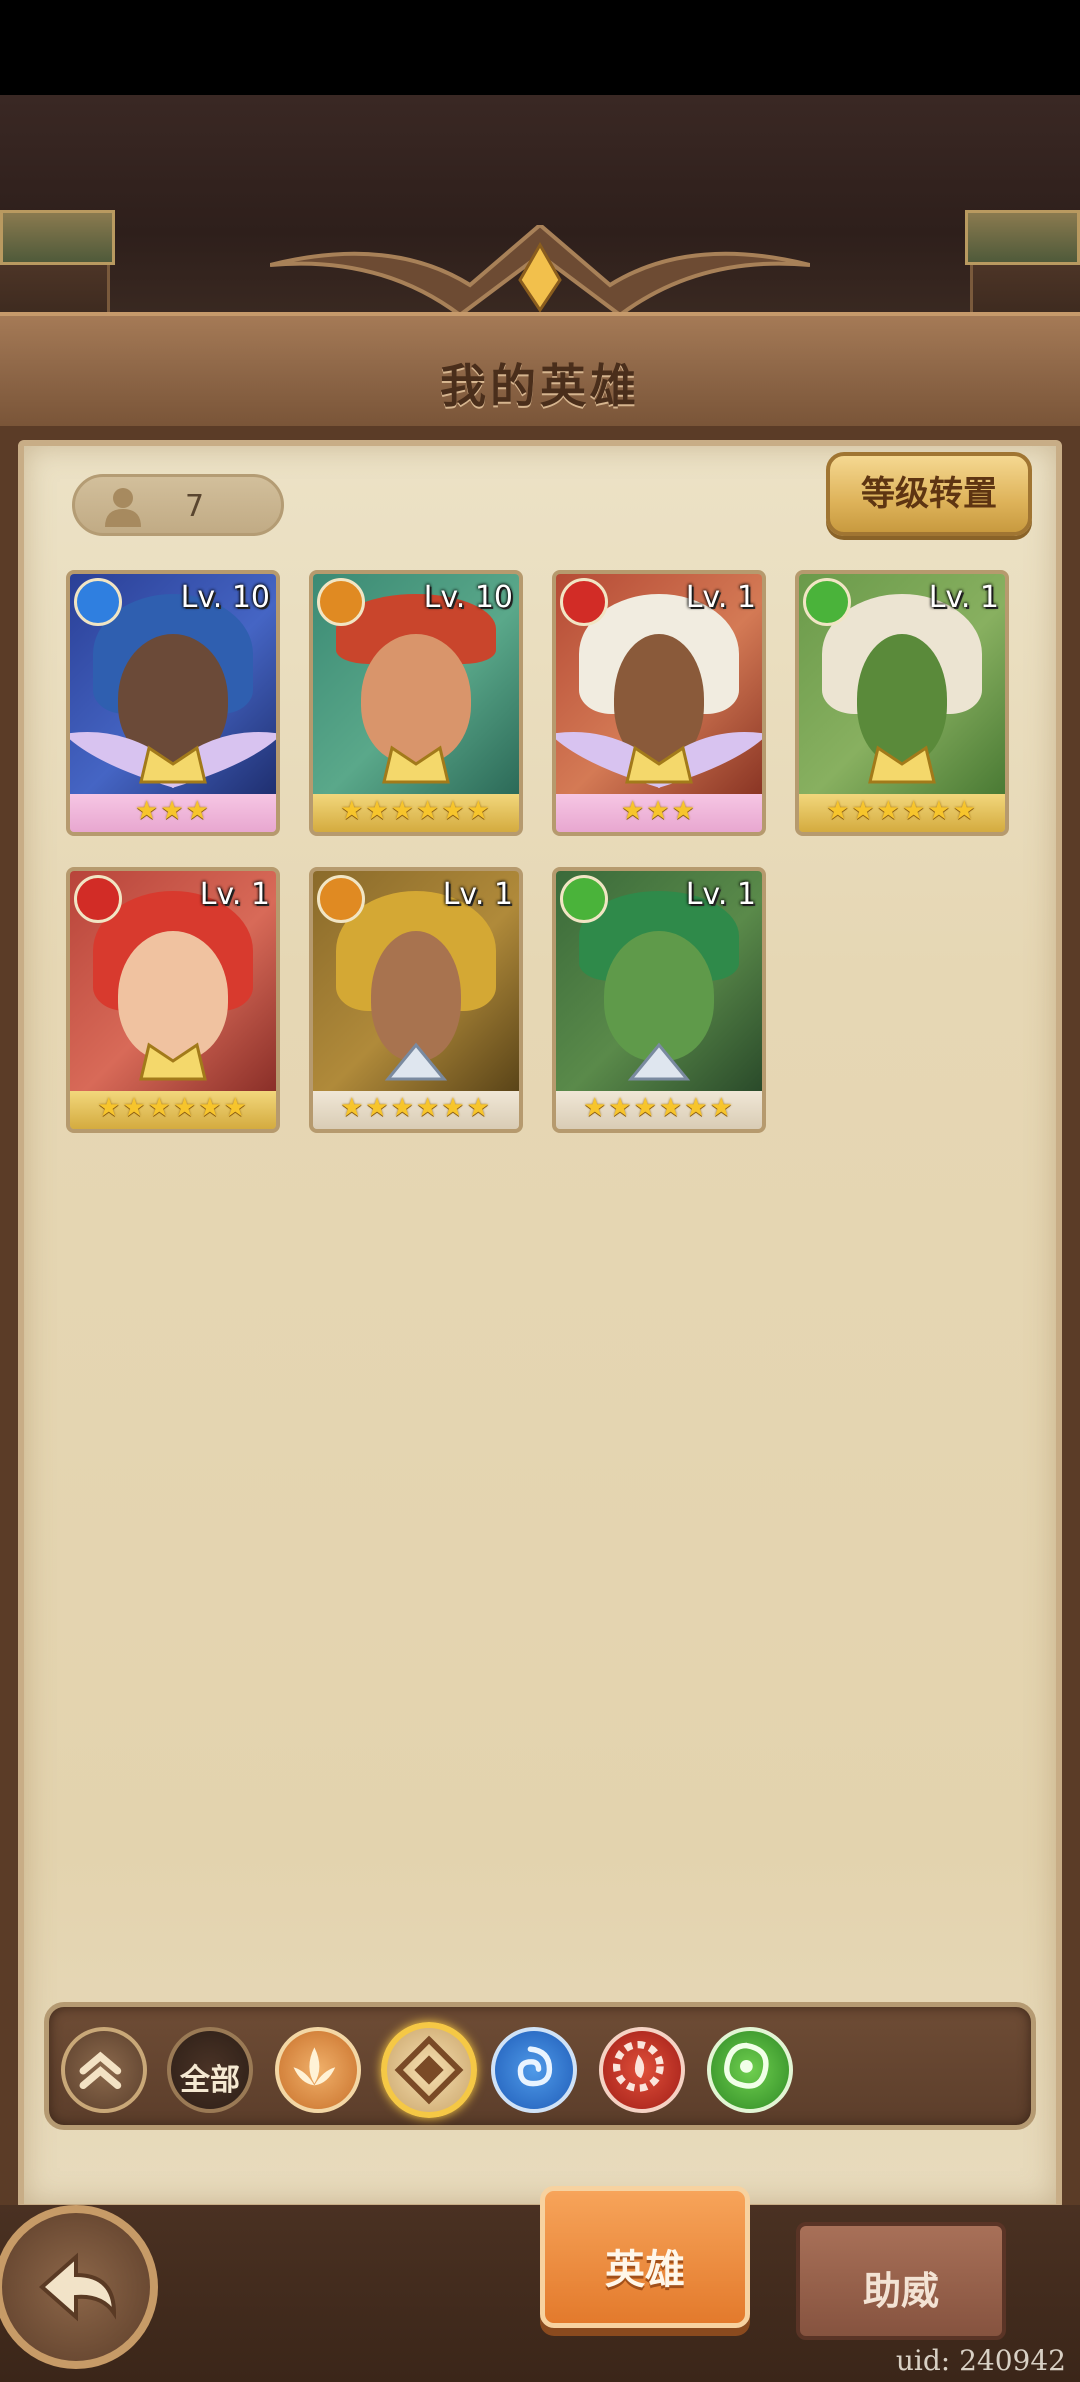 The image size is (1080, 2382). Describe the element at coordinates (416, 703) in the screenshot. I see `hero-card: Lv. 10 ★★★★★★` at that location.